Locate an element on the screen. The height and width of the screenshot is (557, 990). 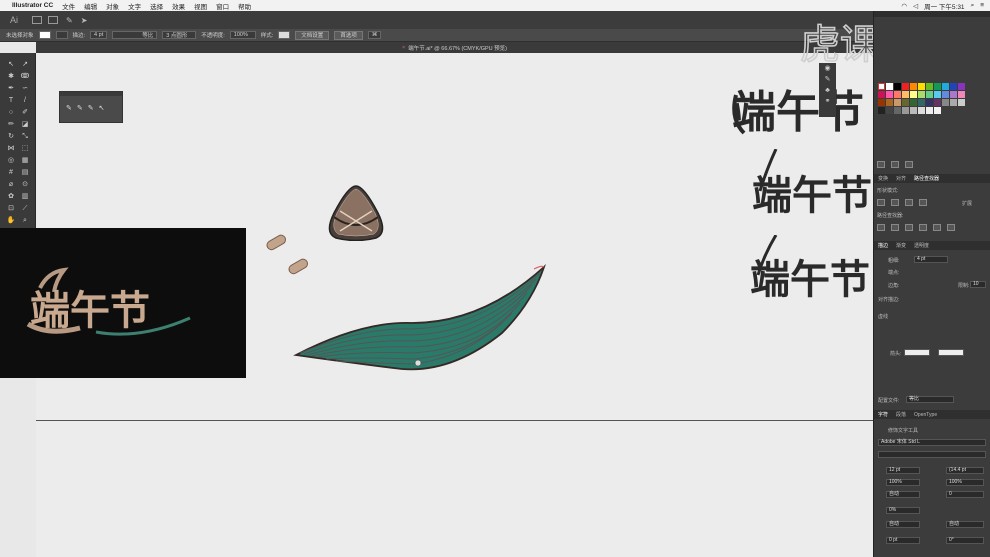
tab-gradient: 渐变 is located at coordinates (901, 245).